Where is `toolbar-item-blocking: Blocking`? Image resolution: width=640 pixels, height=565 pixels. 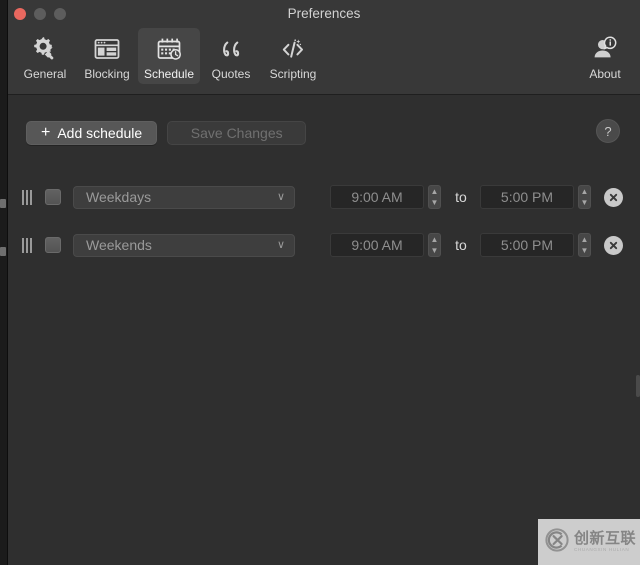
toolbar-item-blocking: Blocking is located at coordinates (107, 56).